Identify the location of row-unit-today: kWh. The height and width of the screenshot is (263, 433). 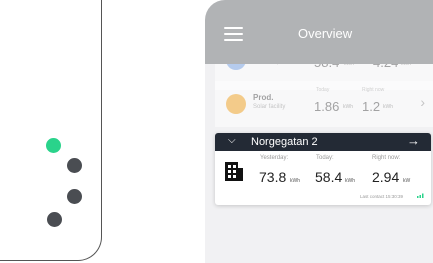
(348, 107).